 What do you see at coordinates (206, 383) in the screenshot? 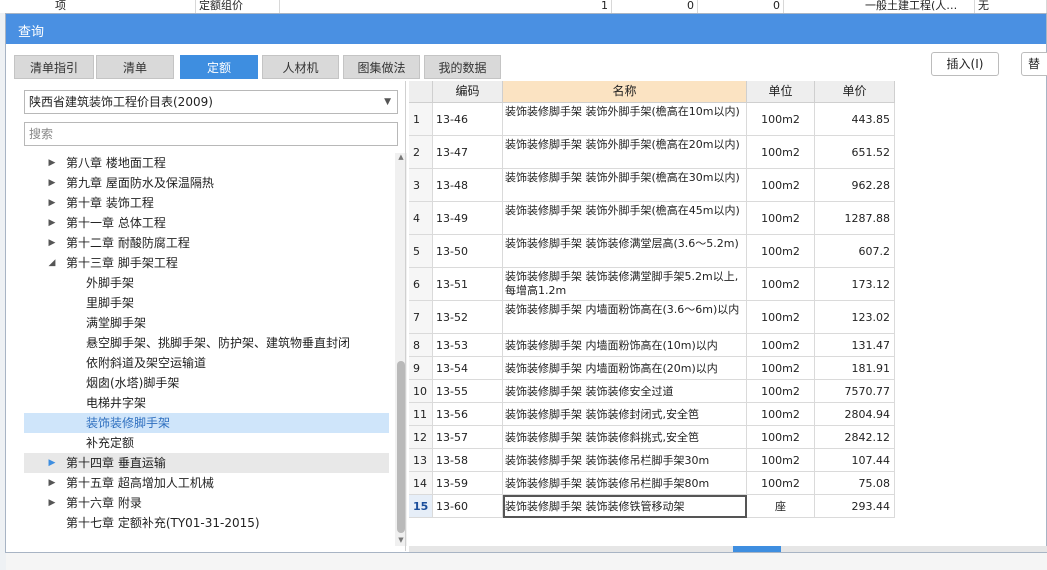
I see `tree-section-item: 烟囱(水塔)脚手架` at bounding box center [206, 383].